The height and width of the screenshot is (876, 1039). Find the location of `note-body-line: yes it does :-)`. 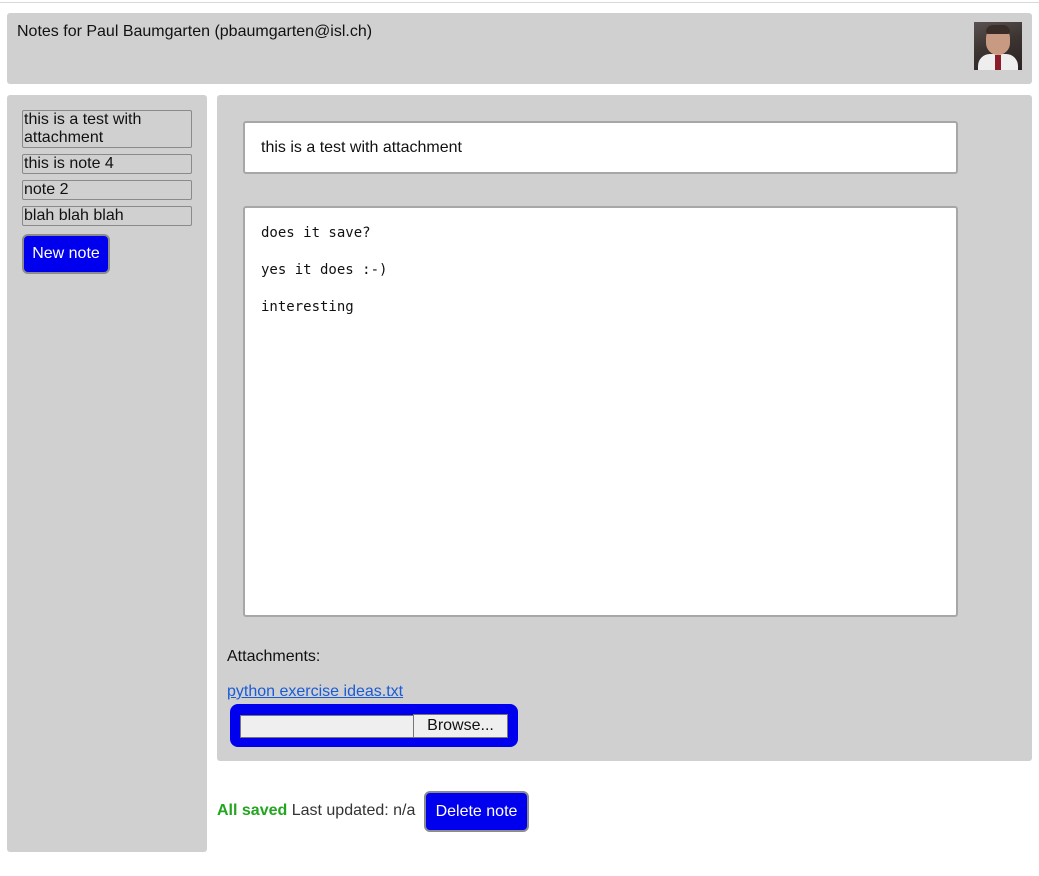

note-body-line: yes it does :-) is located at coordinates (324, 270).